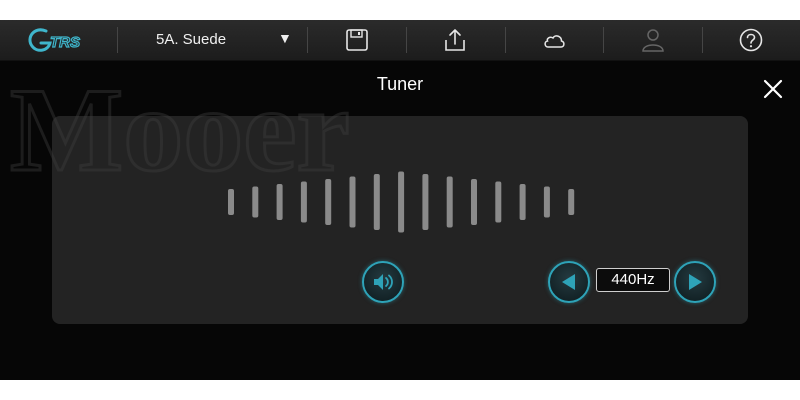  I want to click on logo-text: TRS, so click(65, 42).